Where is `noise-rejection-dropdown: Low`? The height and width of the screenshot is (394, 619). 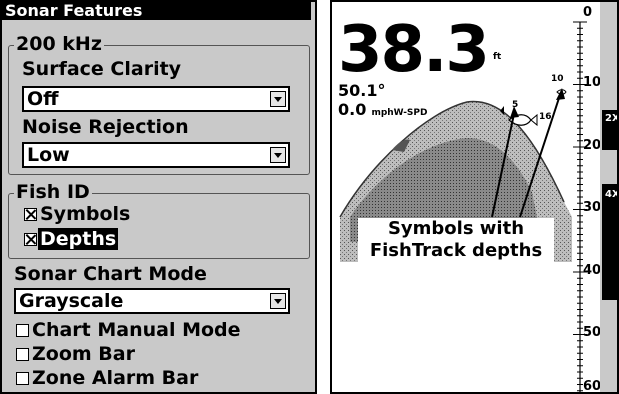 noise-rejection-dropdown: Low is located at coordinates (156, 155).